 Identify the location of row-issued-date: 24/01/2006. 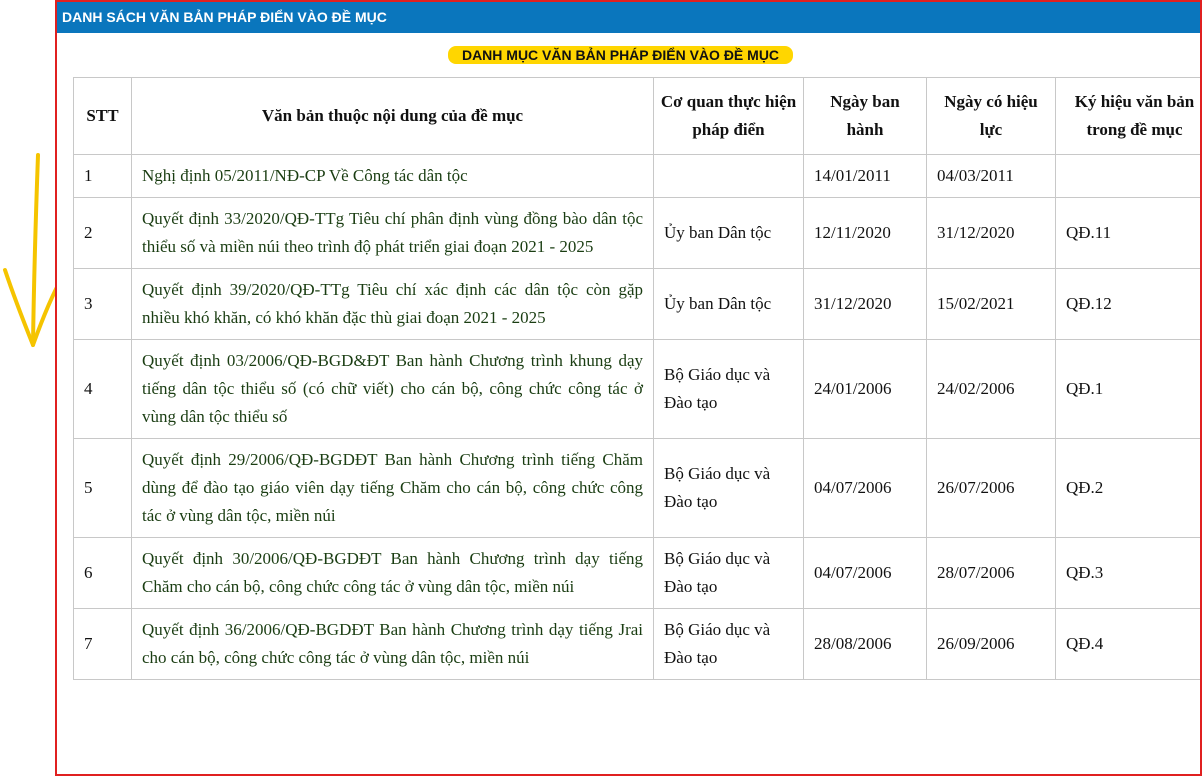
(865, 389).